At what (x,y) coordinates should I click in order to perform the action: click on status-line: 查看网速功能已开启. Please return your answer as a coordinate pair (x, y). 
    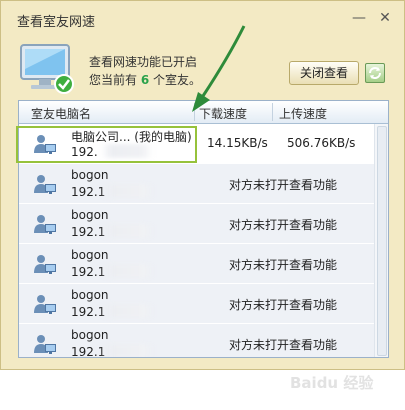
    Looking at the image, I should click on (143, 62).